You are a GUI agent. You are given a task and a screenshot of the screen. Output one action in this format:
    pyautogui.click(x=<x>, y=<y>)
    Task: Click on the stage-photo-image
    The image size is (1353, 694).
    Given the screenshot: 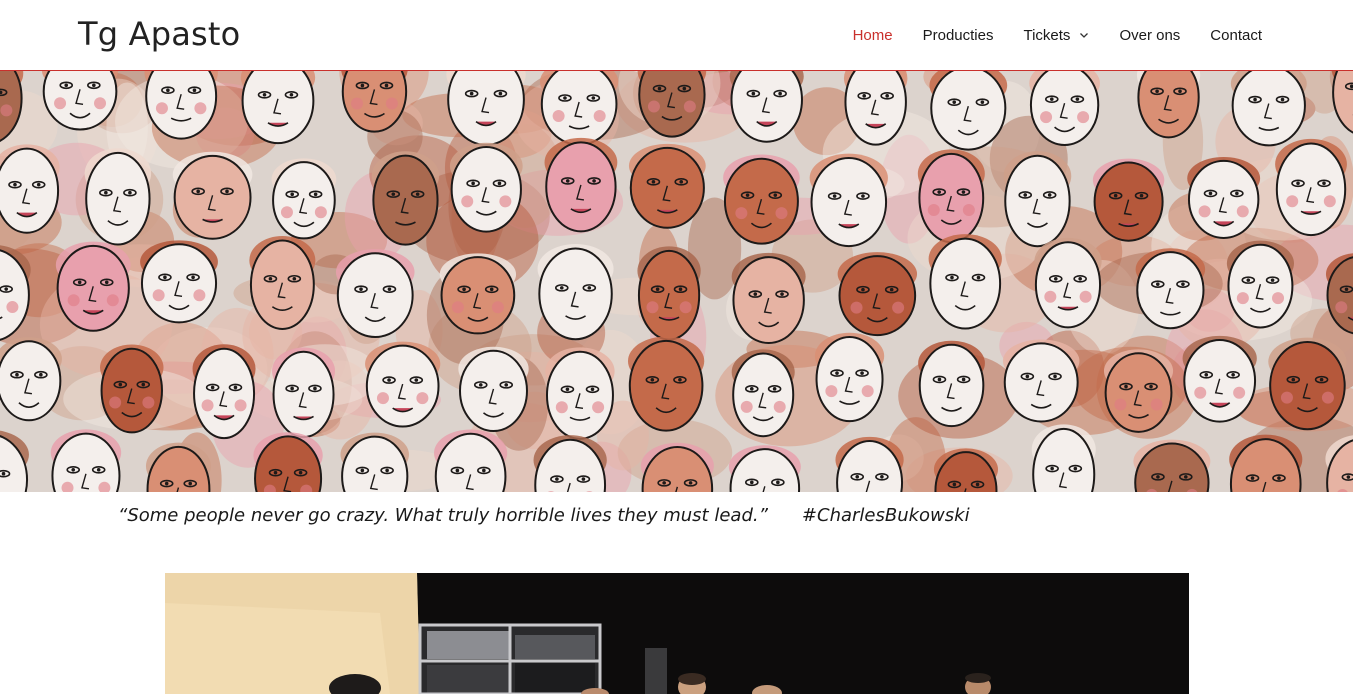 What is the action you would take?
    pyautogui.click(x=677, y=633)
    